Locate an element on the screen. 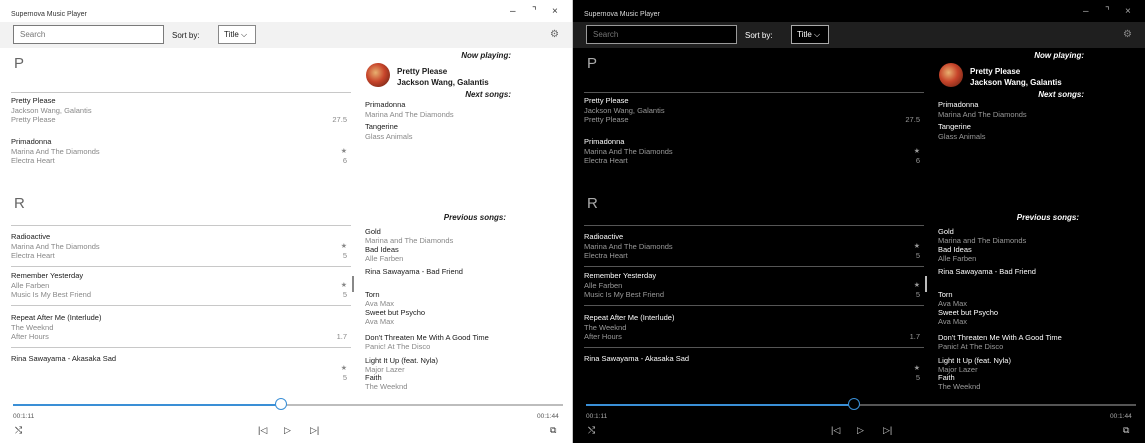 This screenshot has height=443, width=1145. song-artist: Marina And The Diamonds is located at coordinates (628, 151).